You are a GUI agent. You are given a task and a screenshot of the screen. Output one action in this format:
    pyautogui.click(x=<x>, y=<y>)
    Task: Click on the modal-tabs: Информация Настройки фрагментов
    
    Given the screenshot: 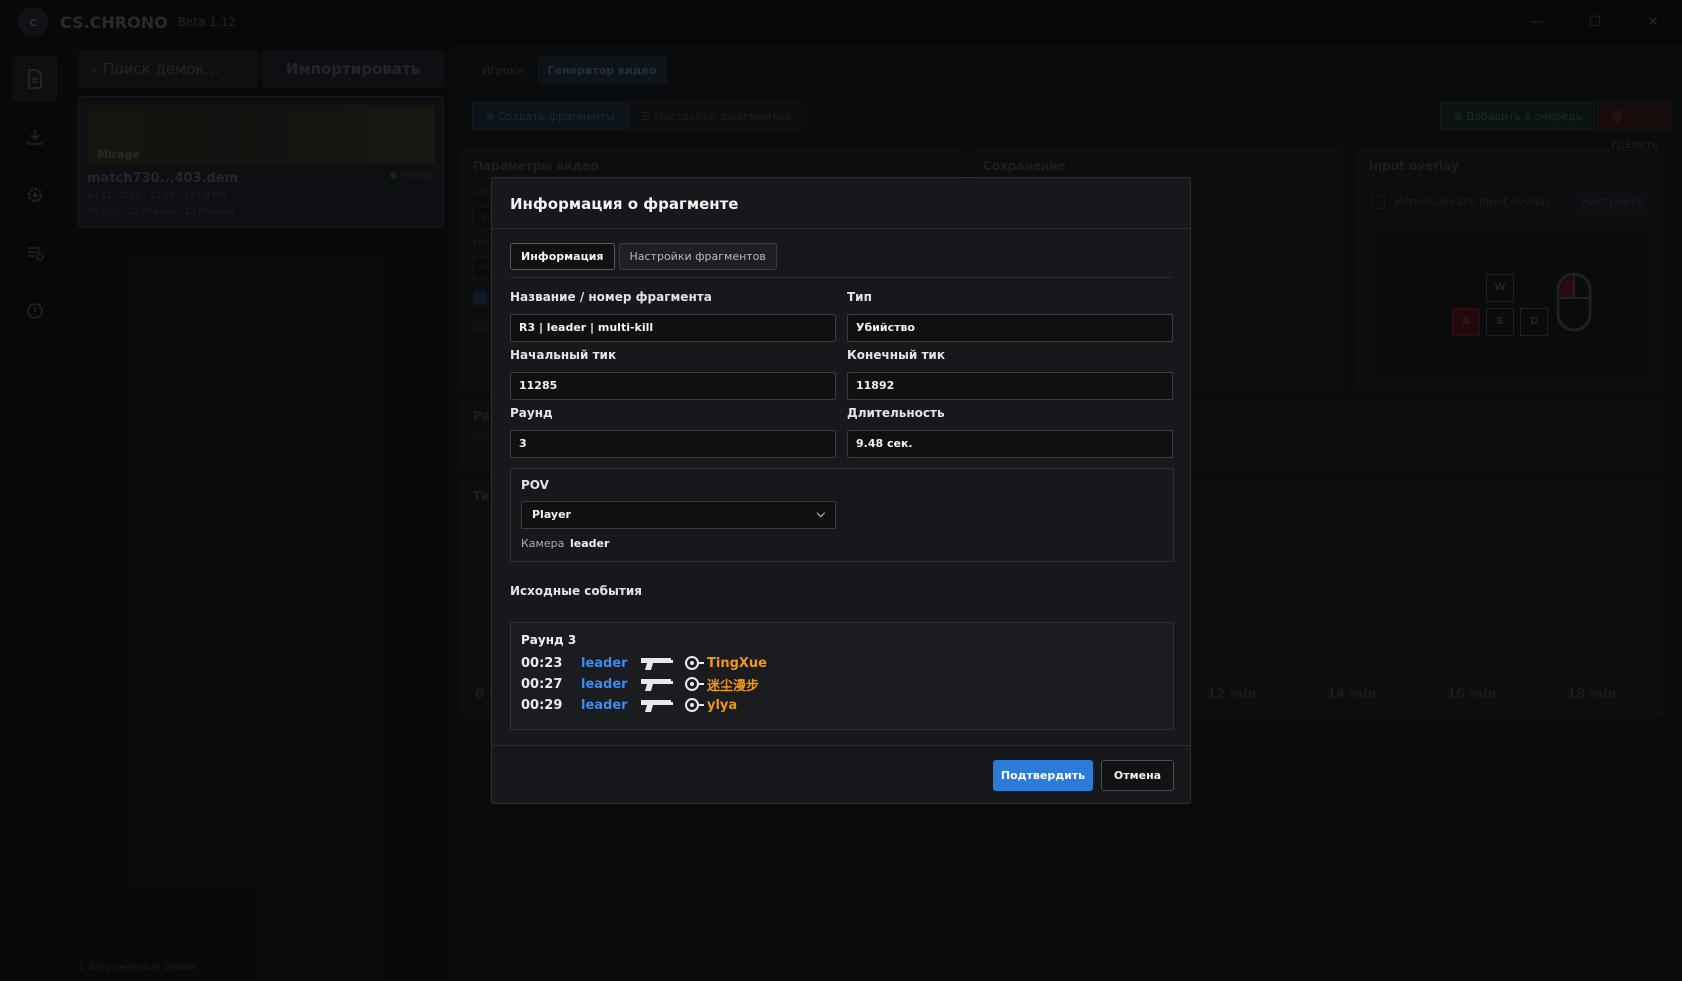 What is the action you would take?
    pyautogui.click(x=643, y=256)
    